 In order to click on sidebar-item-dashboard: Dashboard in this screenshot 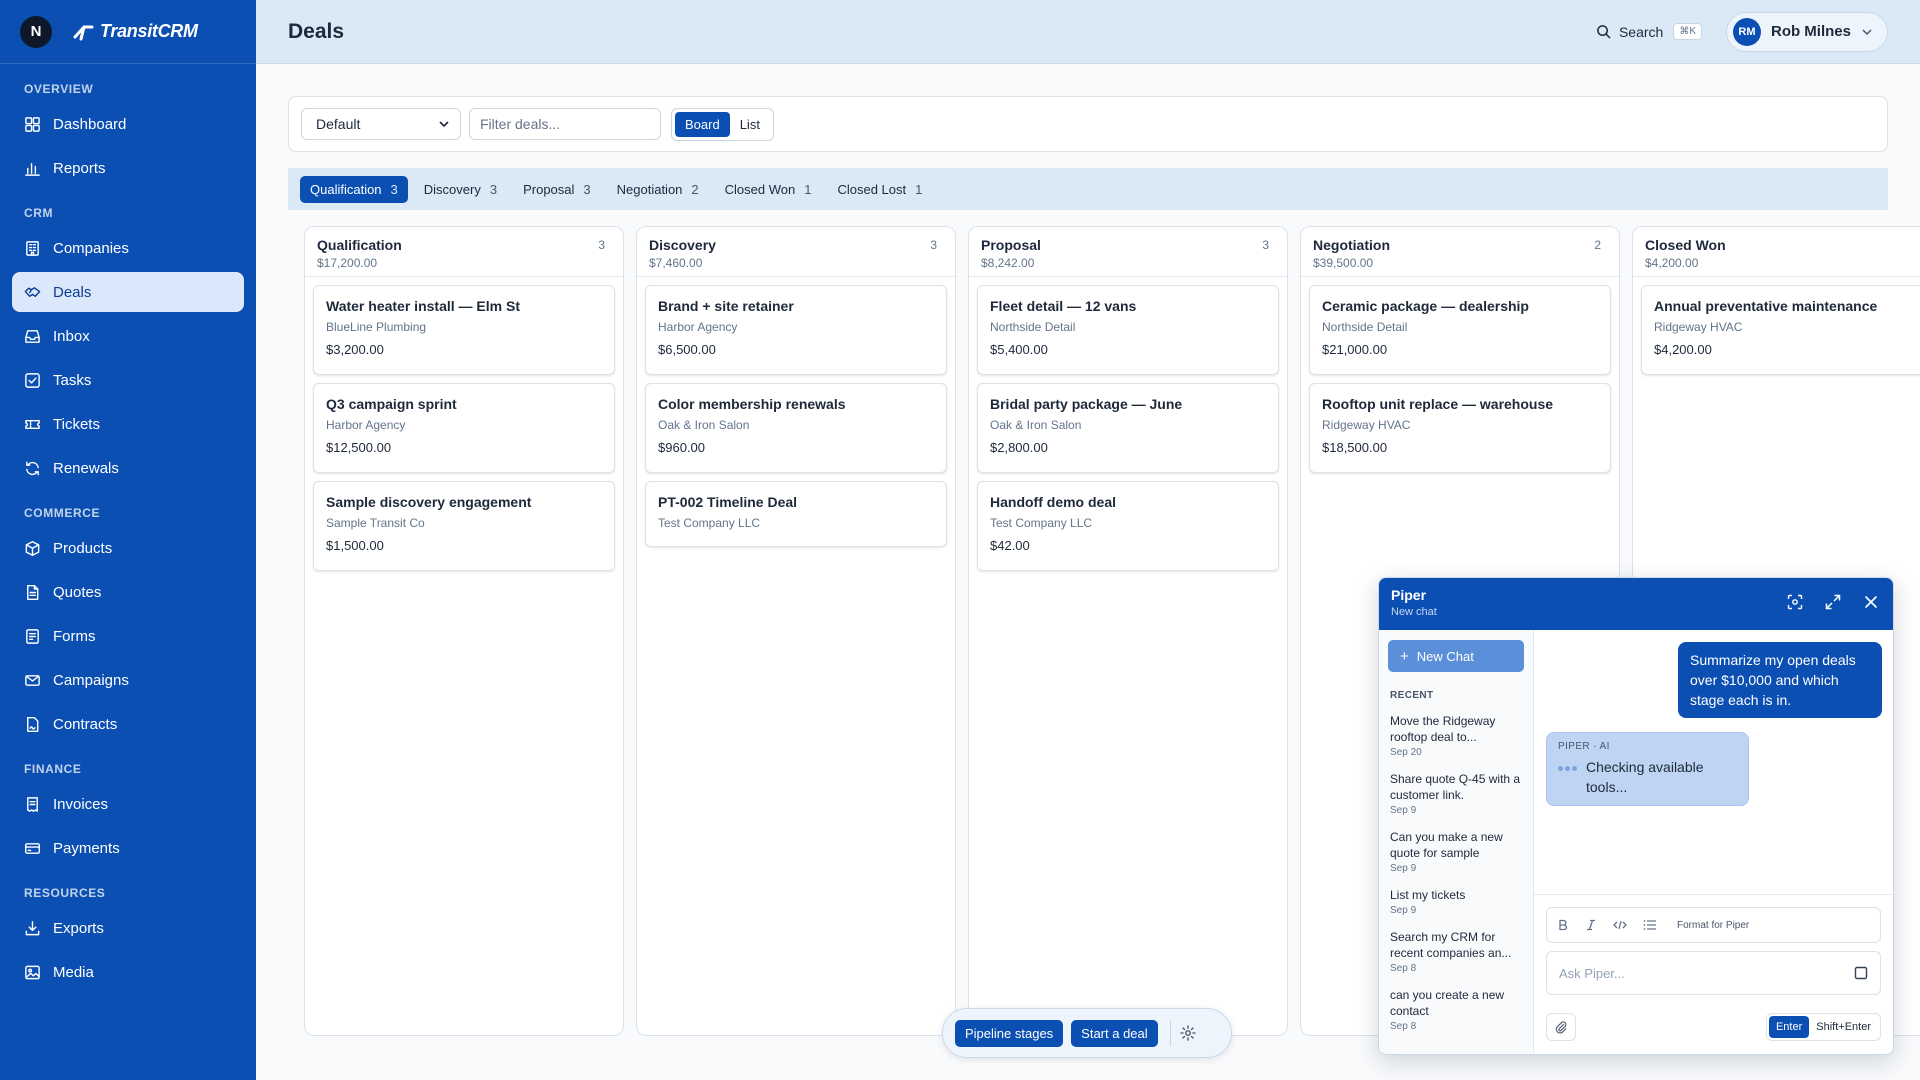, I will do `click(128, 124)`.